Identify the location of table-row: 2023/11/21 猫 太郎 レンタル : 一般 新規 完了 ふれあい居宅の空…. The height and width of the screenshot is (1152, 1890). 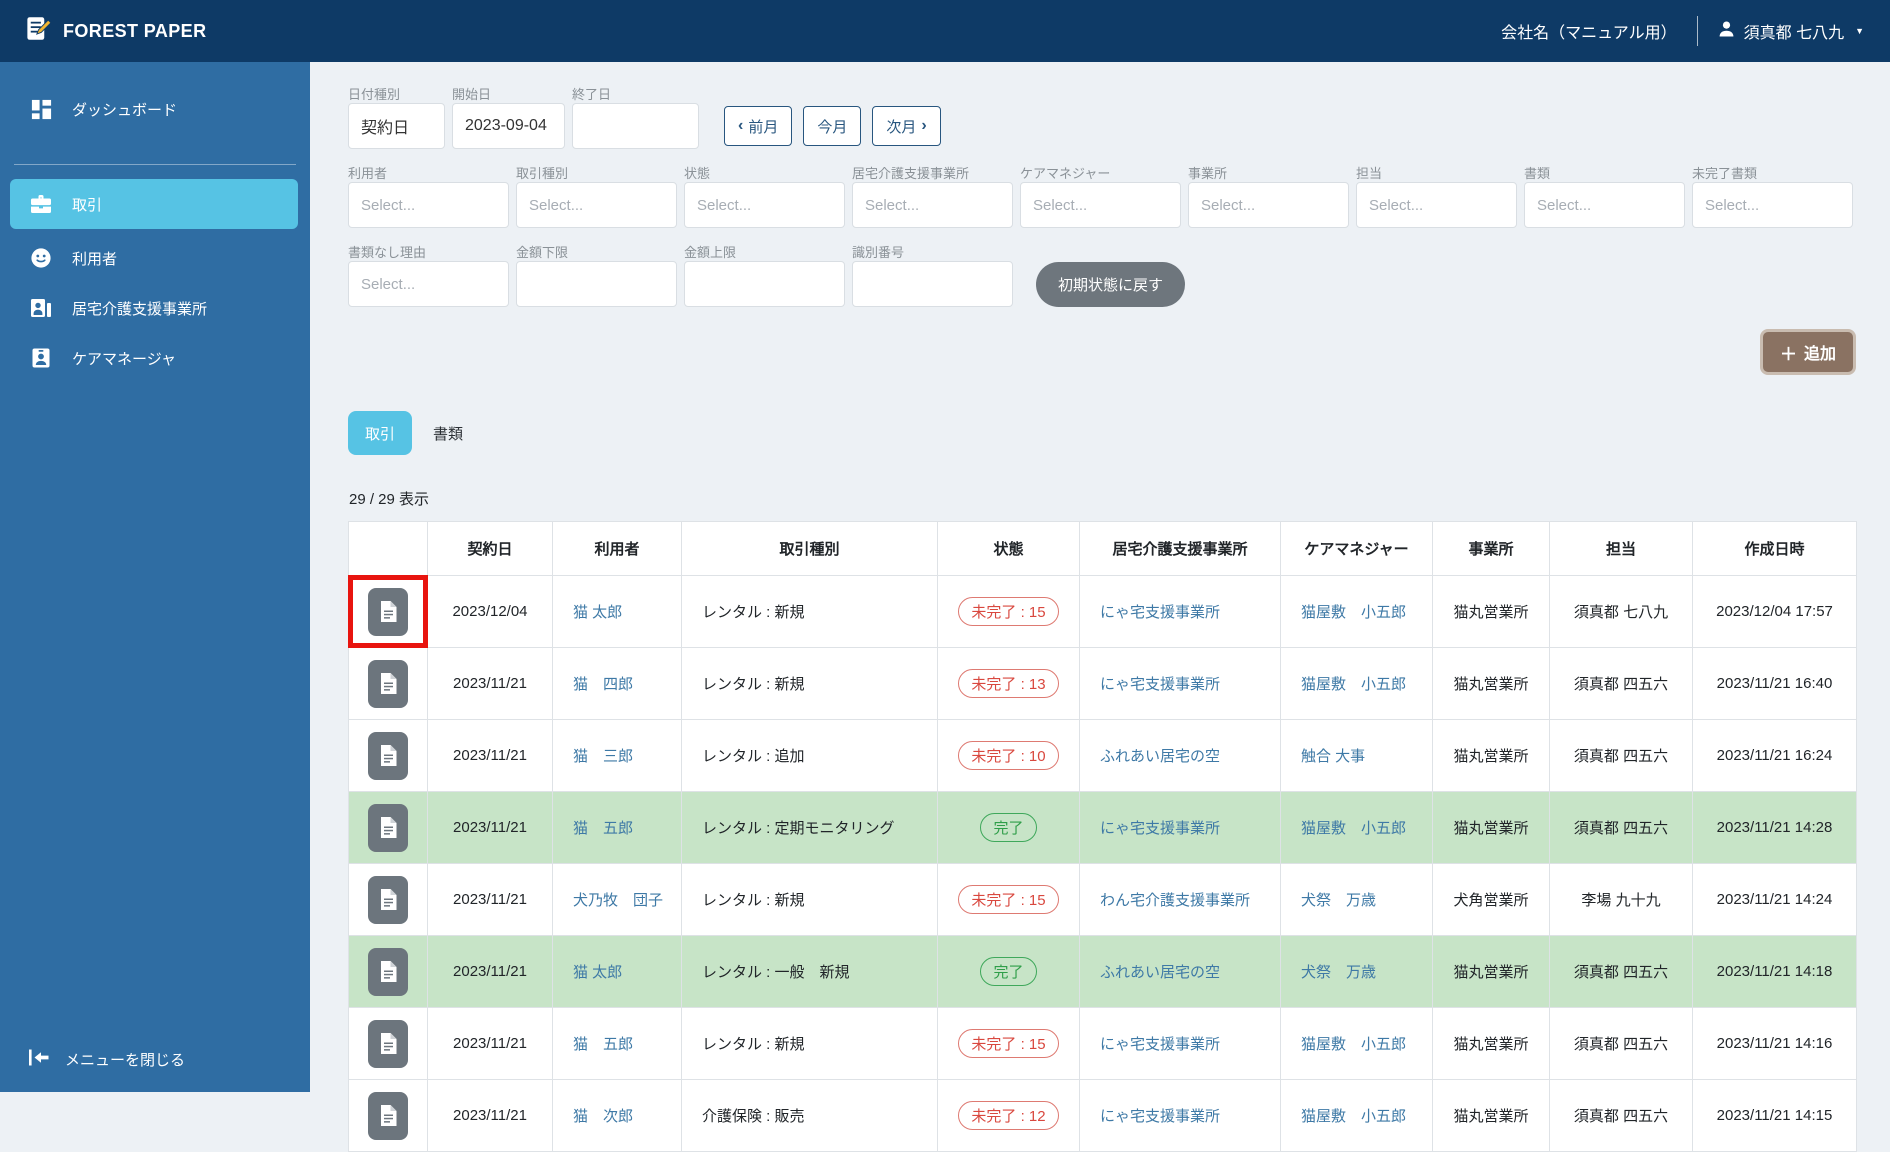
(1102, 971).